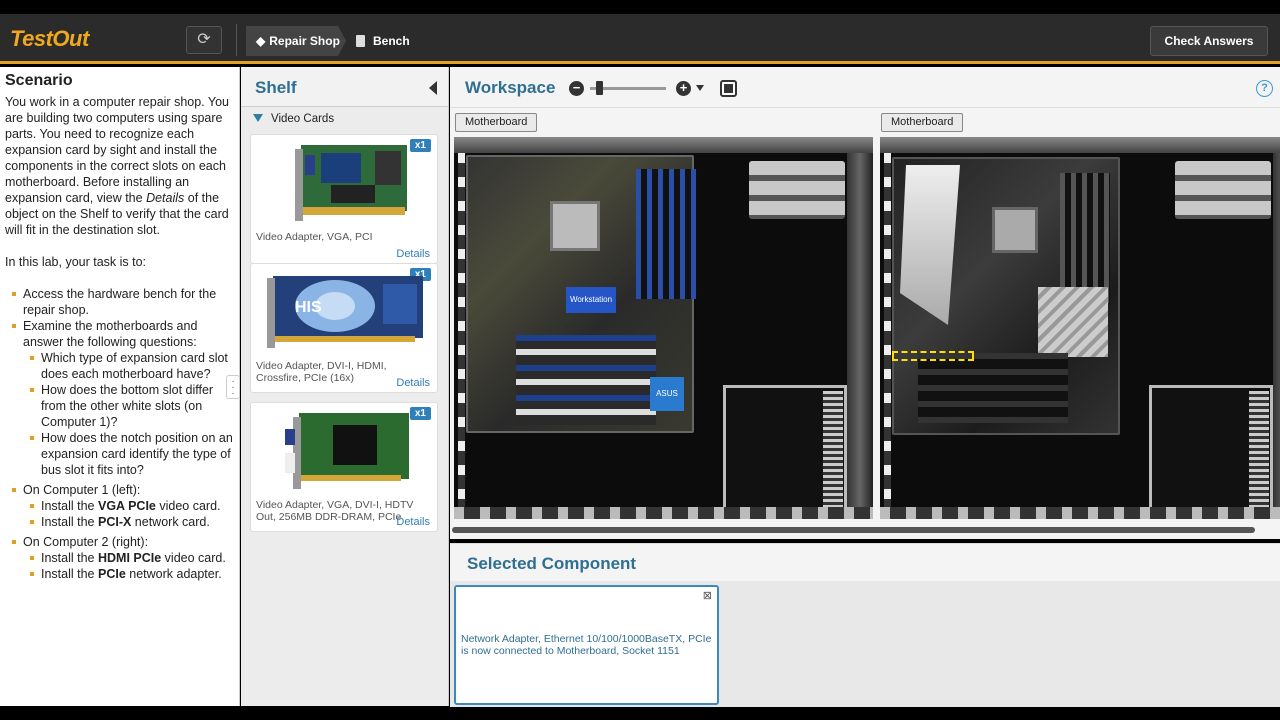  I want to click on breadcrumb-label: Repair Shop, so click(304, 41).